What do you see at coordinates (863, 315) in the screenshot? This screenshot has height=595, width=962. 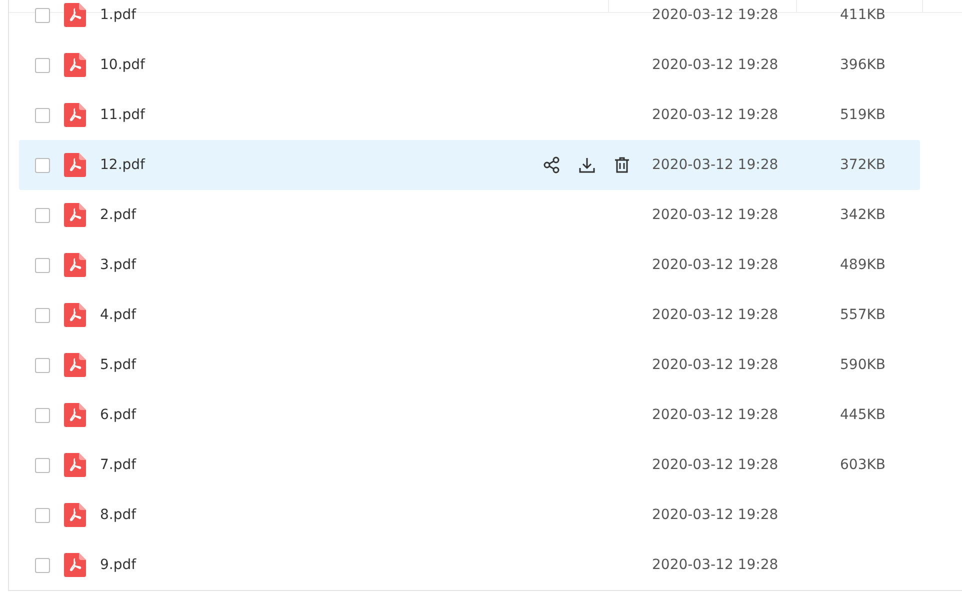 I see `file-size: 557KB` at bounding box center [863, 315].